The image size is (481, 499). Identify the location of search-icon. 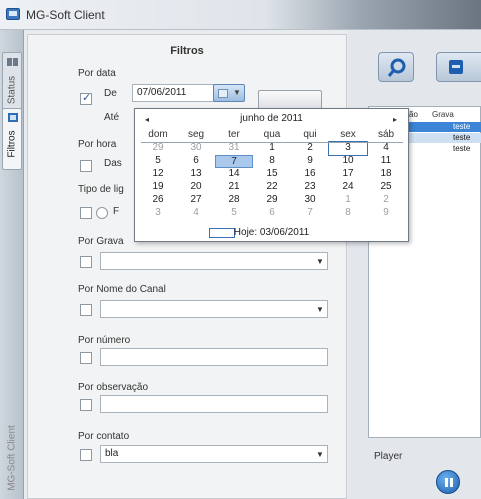
(396, 67).